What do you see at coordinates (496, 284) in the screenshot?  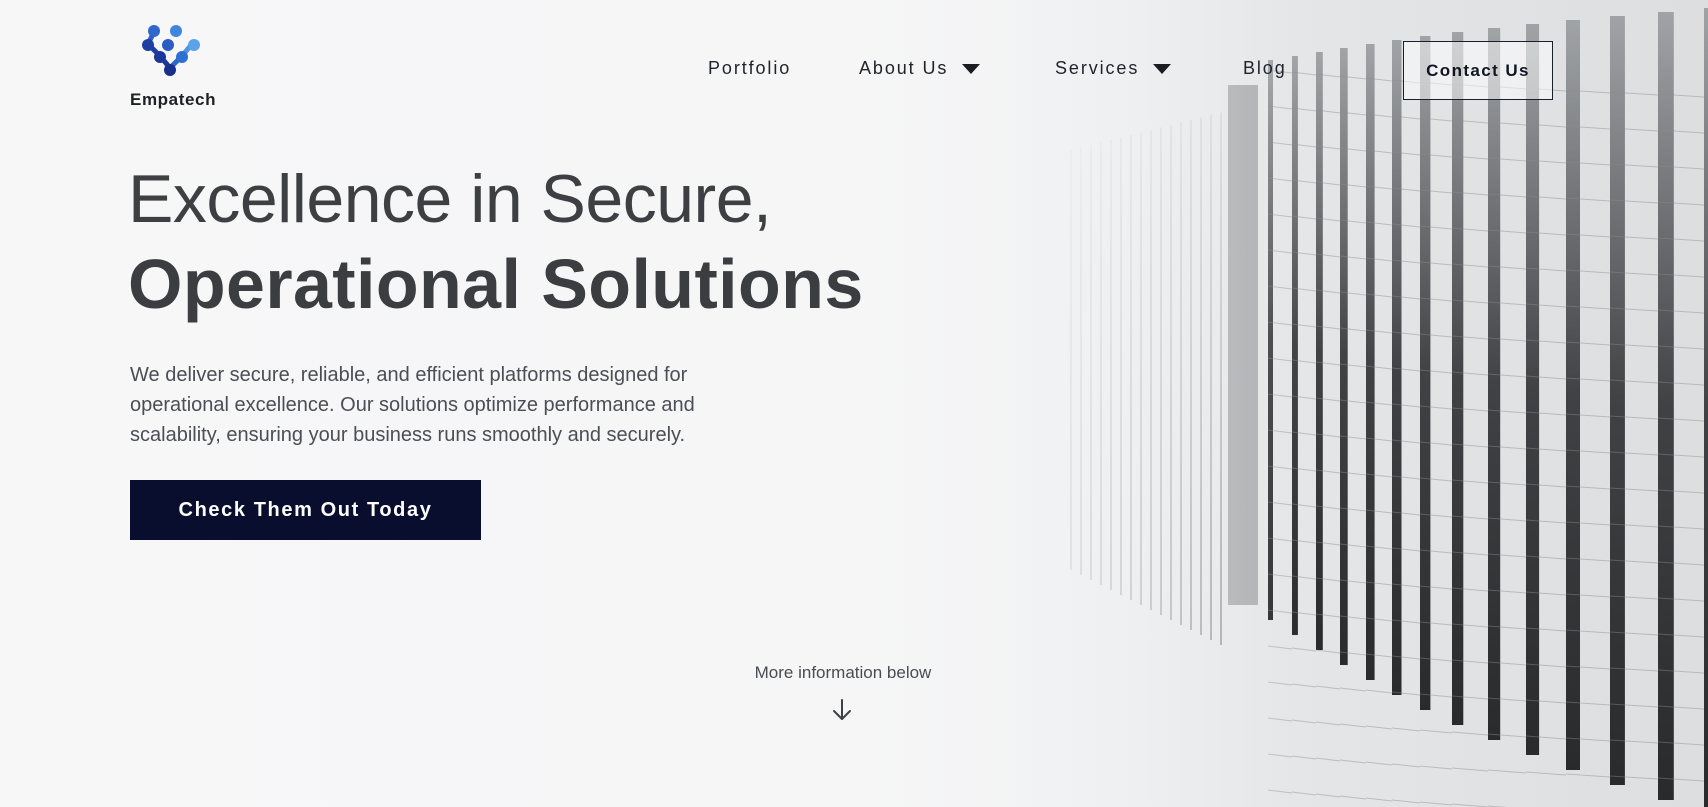 I see `hero-headline-line2: Operational Solutions` at bounding box center [496, 284].